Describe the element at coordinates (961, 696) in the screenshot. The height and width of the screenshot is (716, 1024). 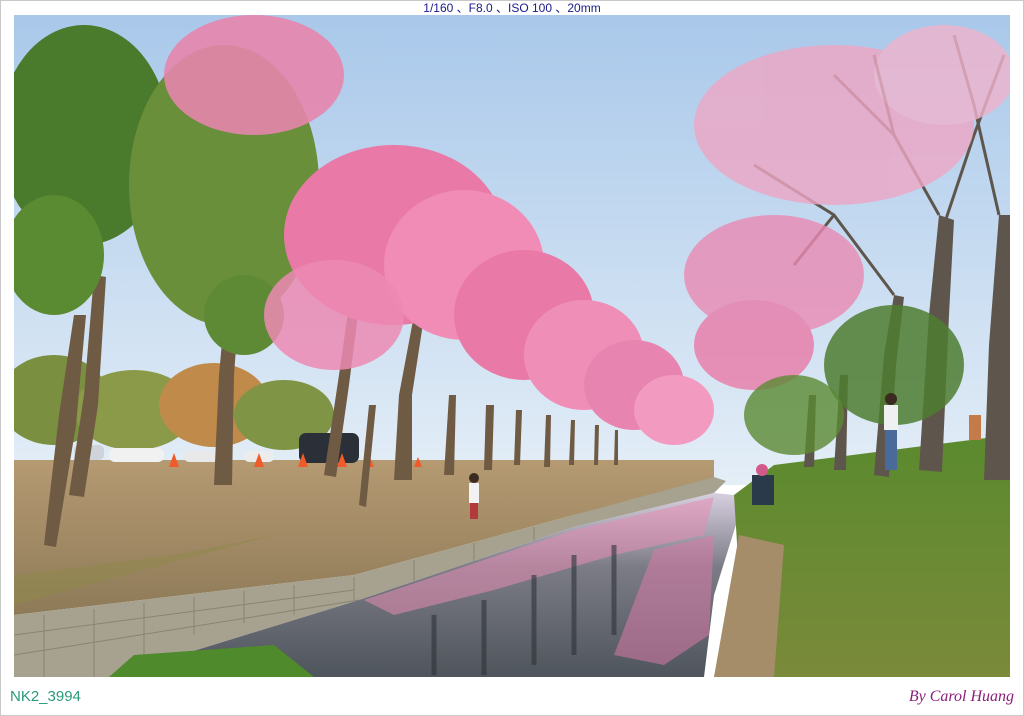
I see `photographer-credit: By Carol Huang` at that location.